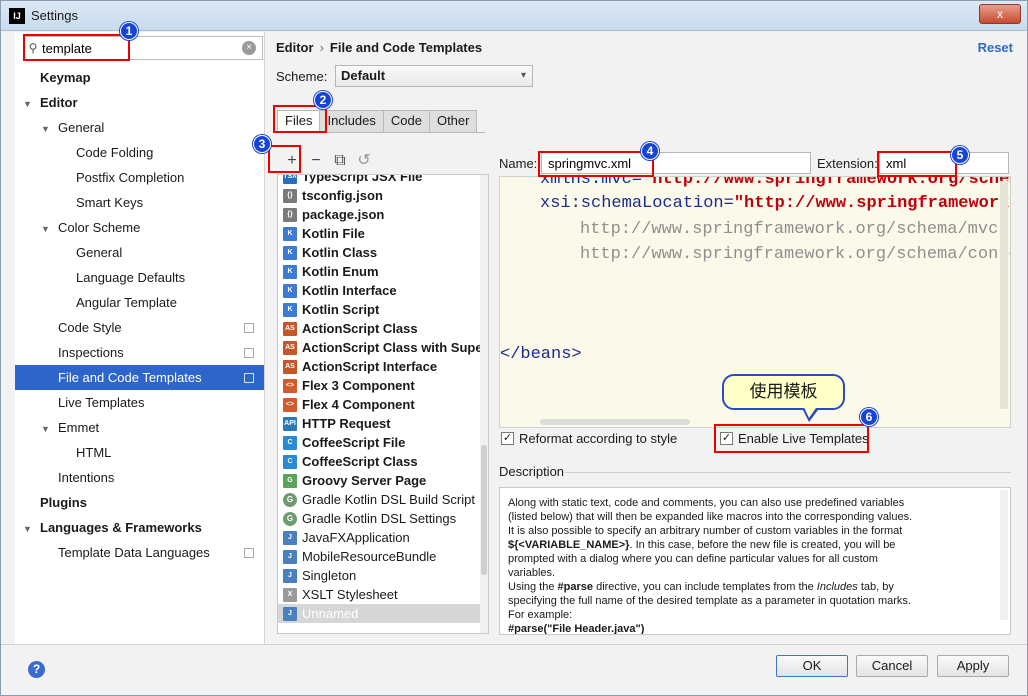 This screenshot has width=1028, height=696. What do you see at coordinates (316, 161) in the screenshot?
I see `remove-template-icon: −` at bounding box center [316, 161].